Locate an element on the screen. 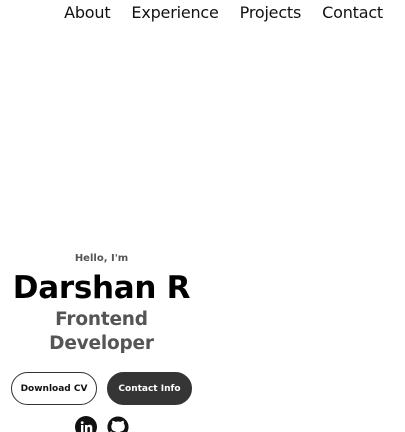 This screenshot has height=432, width=405. nav-link-about: About is located at coordinates (87, 13).